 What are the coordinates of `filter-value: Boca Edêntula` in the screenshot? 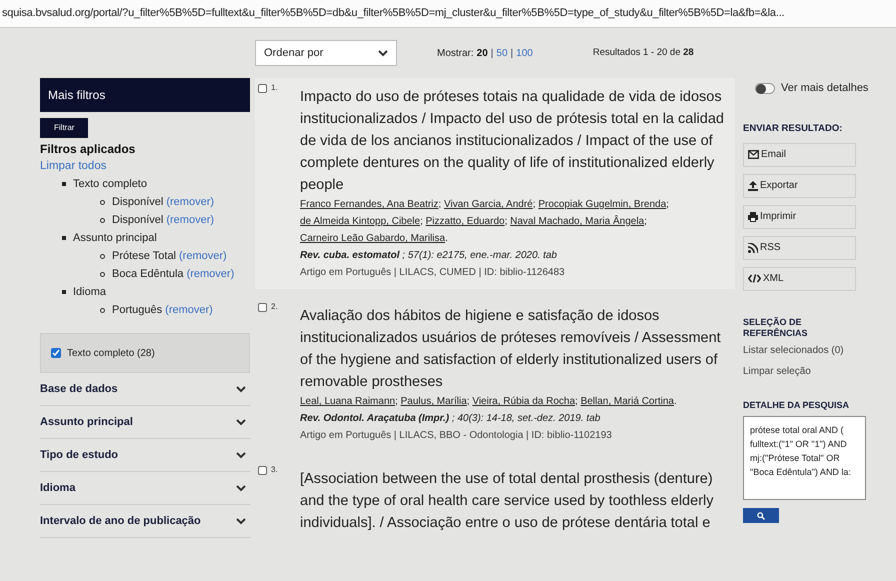 It's located at (148, 274).